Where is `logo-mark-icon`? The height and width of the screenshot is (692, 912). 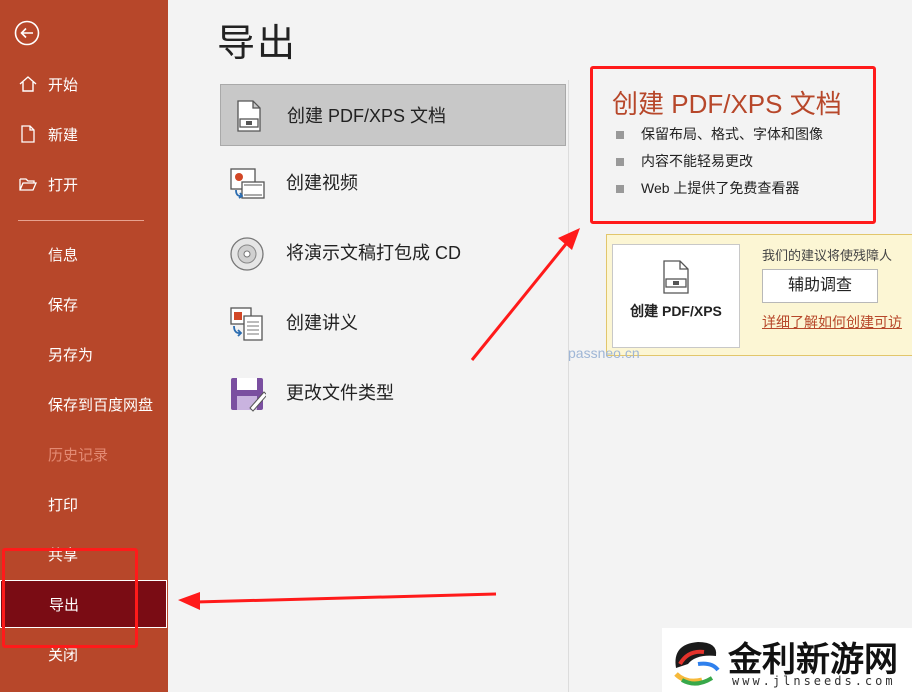 logo-mark-icon is located at coordinates (697, 664).